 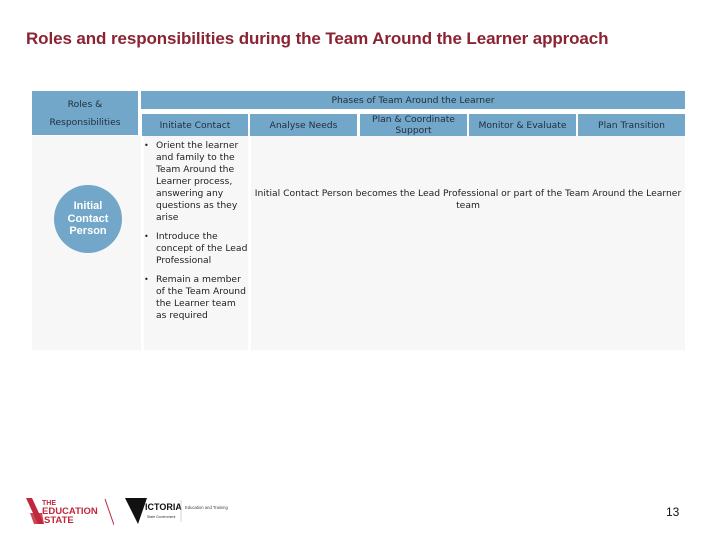 I want to click on victoria-sub: State Government, so click(x=161, y=517).